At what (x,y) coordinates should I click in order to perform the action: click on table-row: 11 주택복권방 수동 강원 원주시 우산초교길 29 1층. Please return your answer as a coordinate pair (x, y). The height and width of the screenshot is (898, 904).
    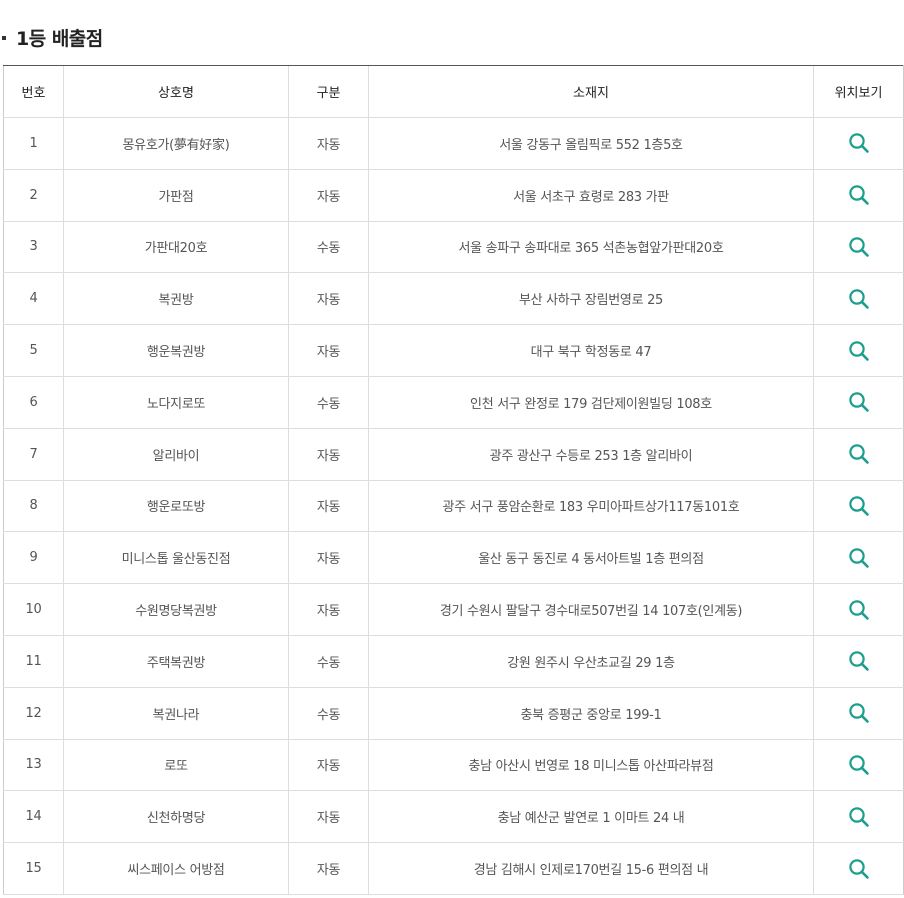
    Looking at the image, I should click on (453, 661).